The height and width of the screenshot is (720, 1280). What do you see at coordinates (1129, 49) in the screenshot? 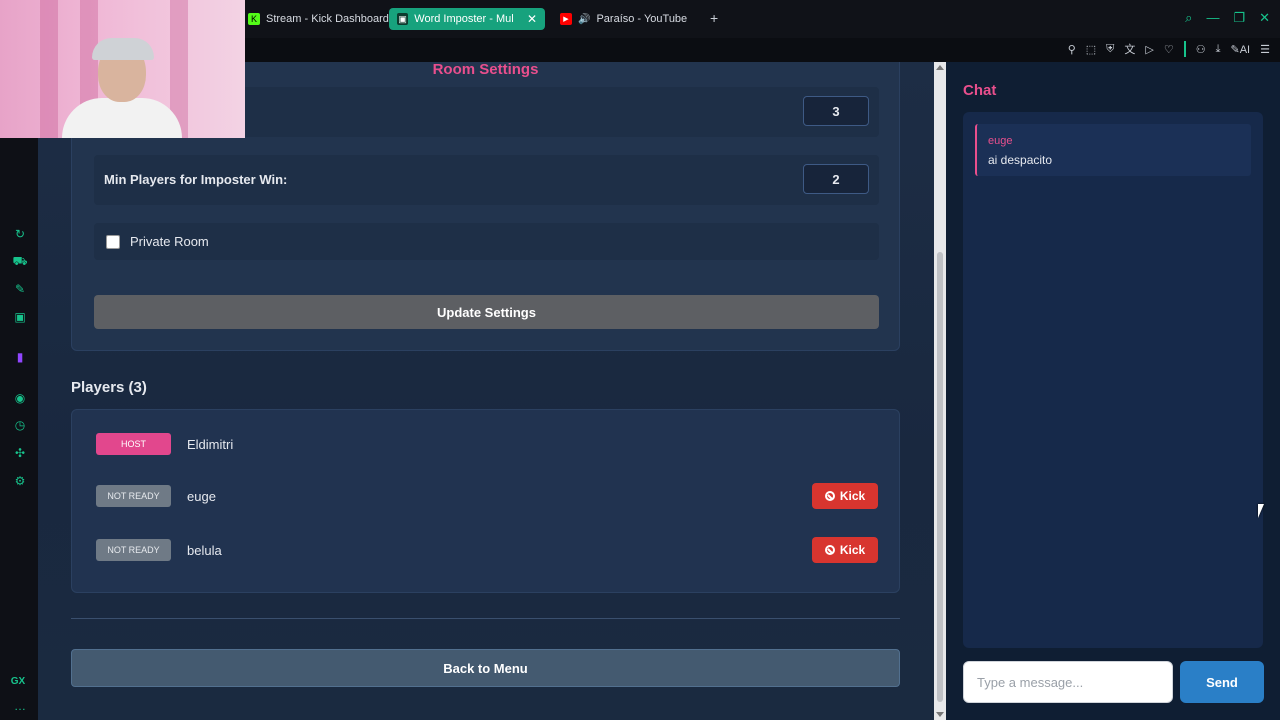
I see `translate-icon: 文` at bounding box center [1129, 49].